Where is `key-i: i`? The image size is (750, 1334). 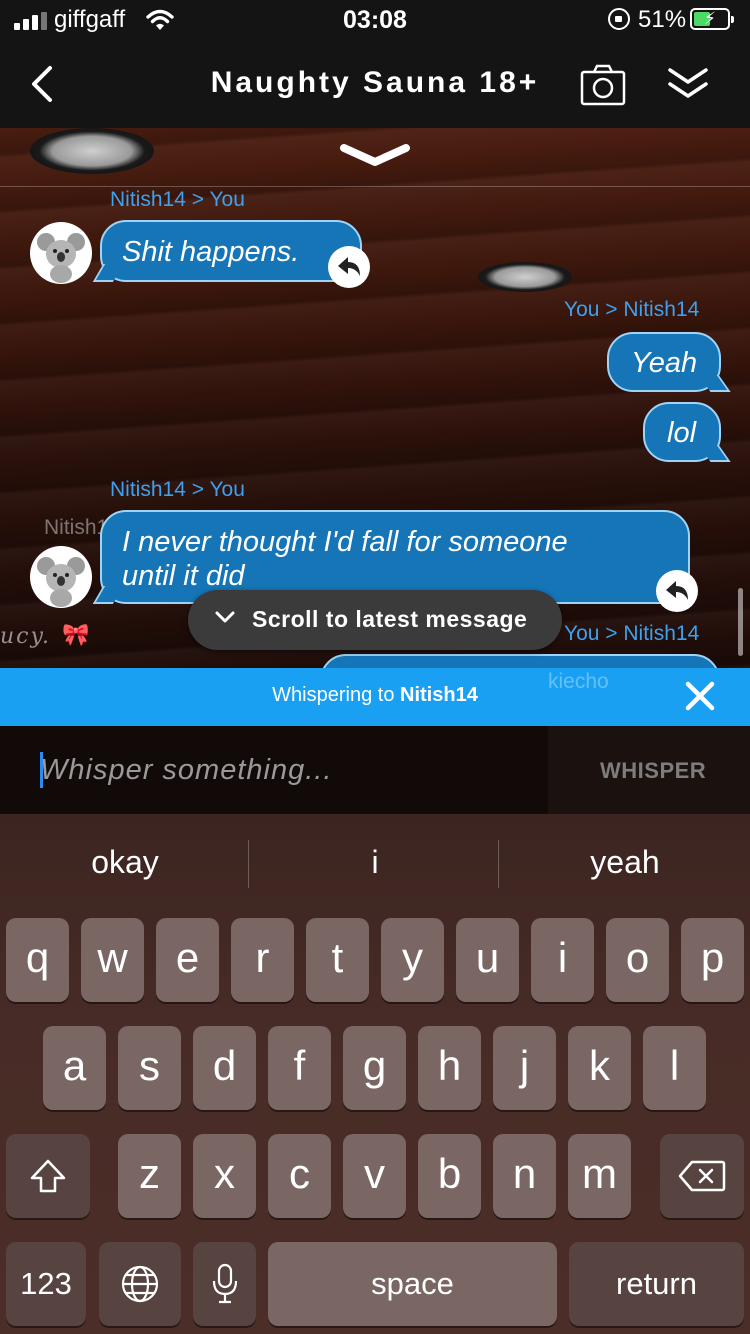
key-i: i is located at coordinates (562, 960).